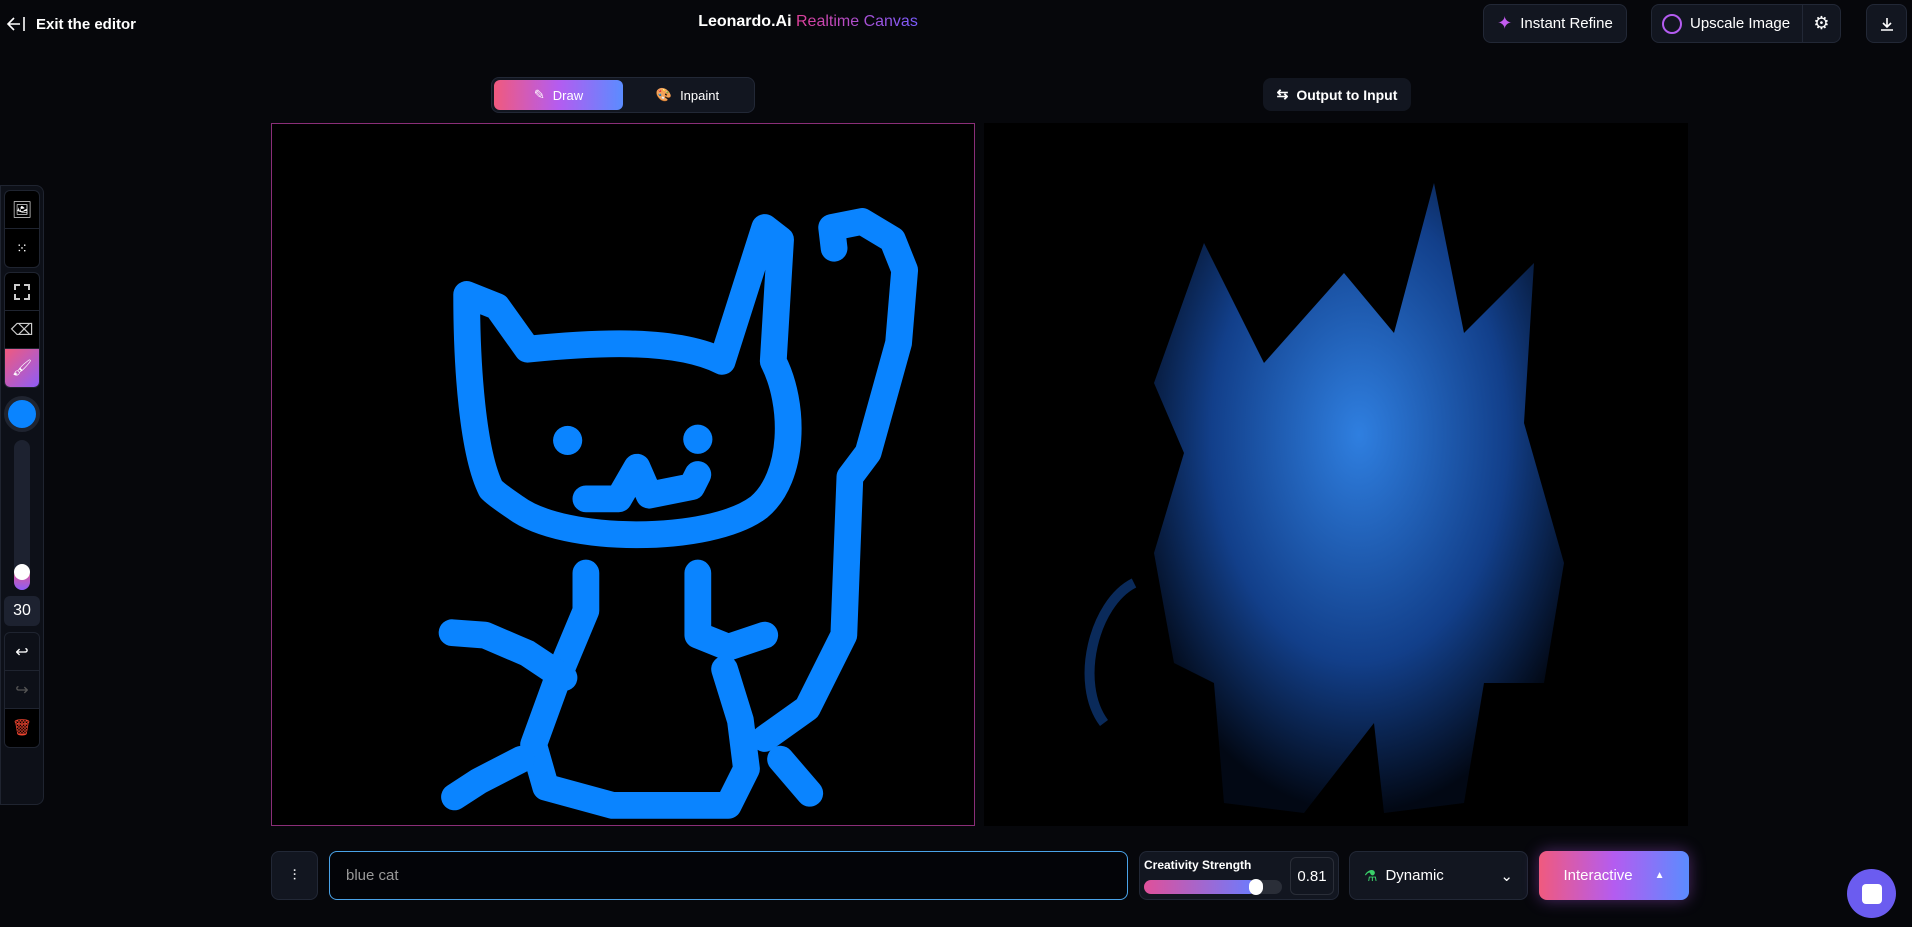  I want to click on prompt-input, so click(728, 875).